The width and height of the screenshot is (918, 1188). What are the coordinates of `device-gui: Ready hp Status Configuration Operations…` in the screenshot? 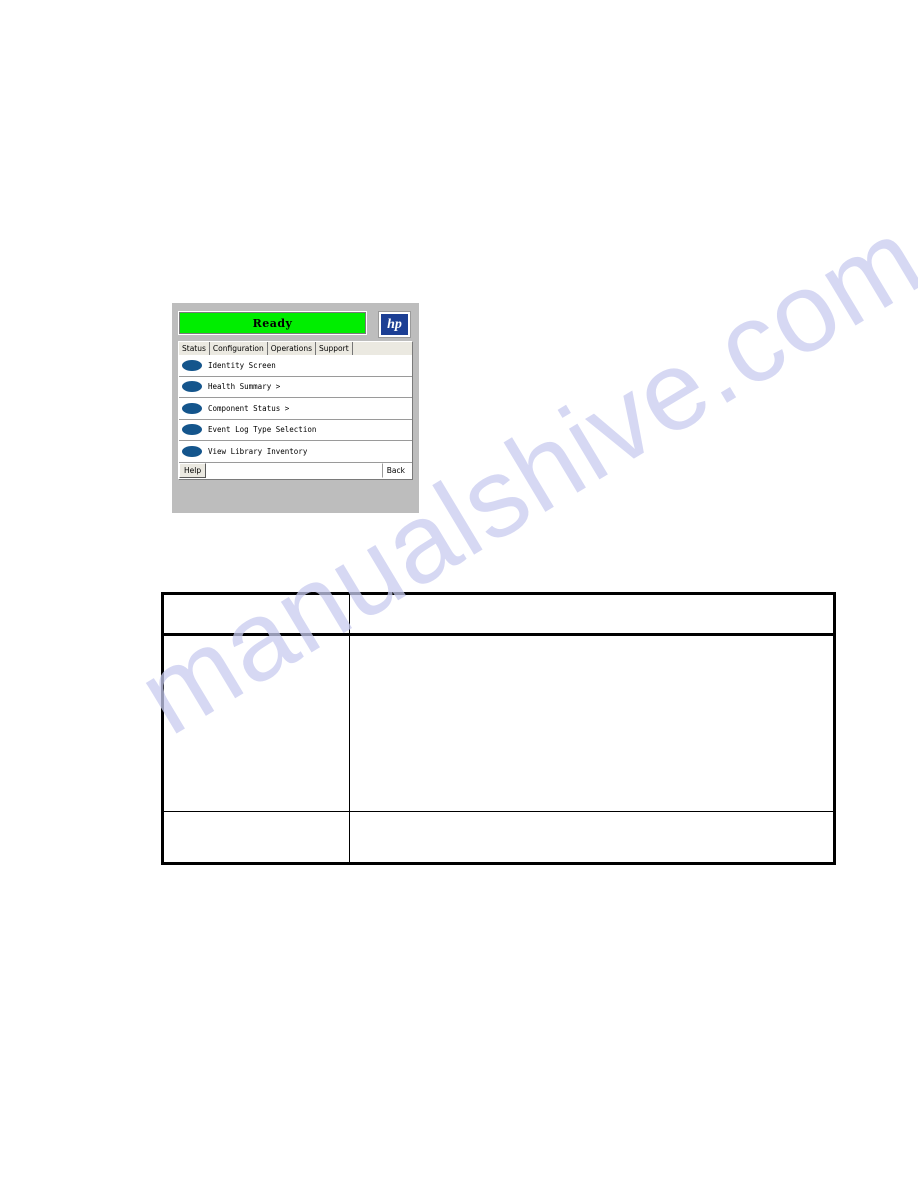 It's located at (295, 401).